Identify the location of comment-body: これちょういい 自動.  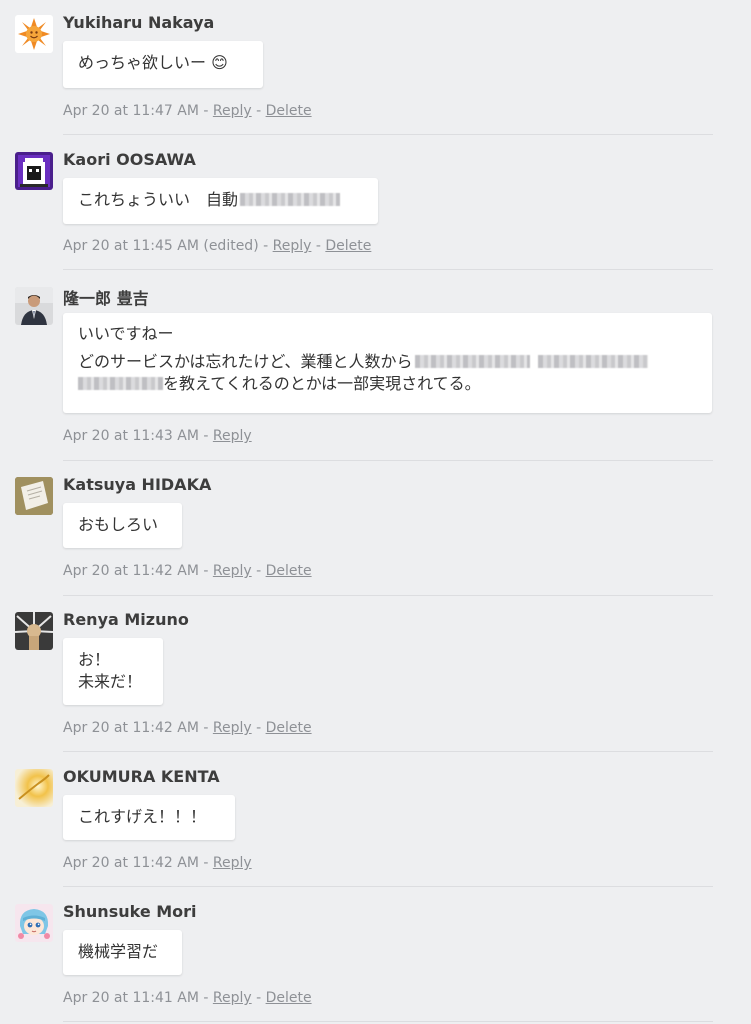
(220, 201).